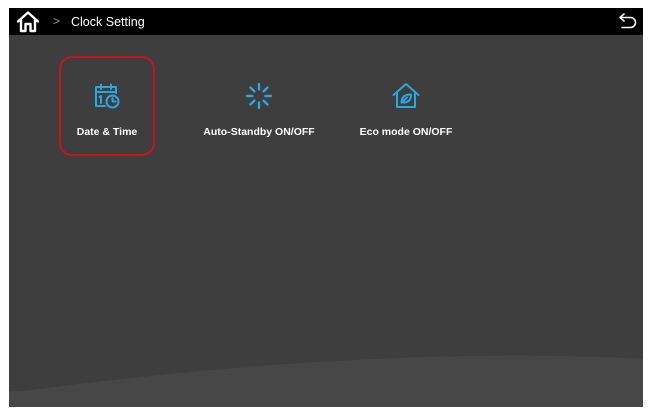  I want to click on calendar-clock-icon, so click(107, 96).